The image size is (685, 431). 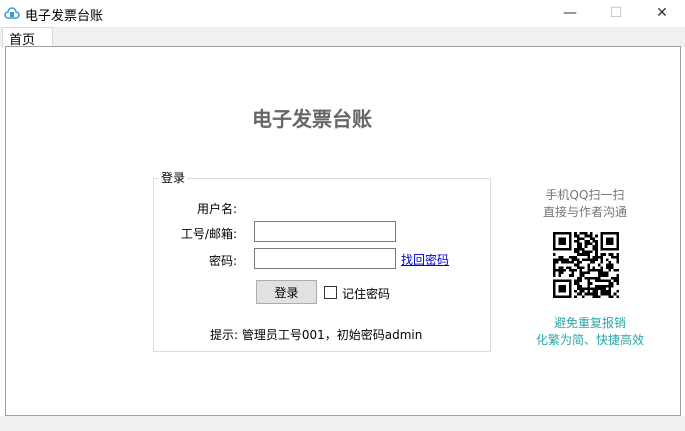 I want to click on forgot-password-link: 找回密码, so click(x=425, y=259).